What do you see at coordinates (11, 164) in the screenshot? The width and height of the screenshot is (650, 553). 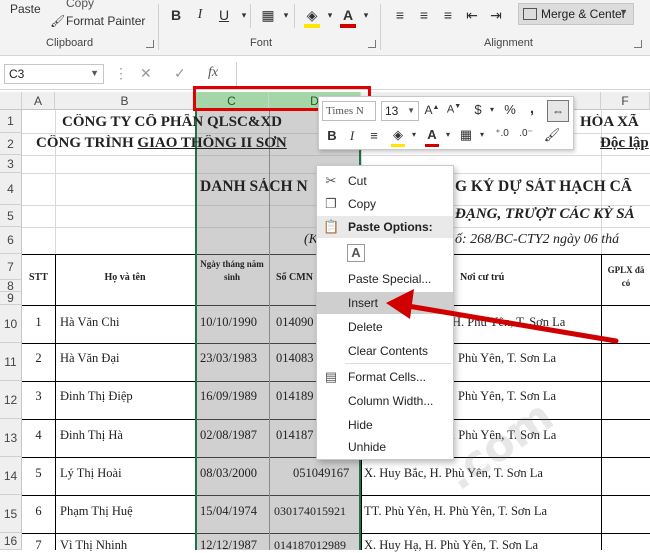 I see `row-header: 3` at bounding box center [11, 164].